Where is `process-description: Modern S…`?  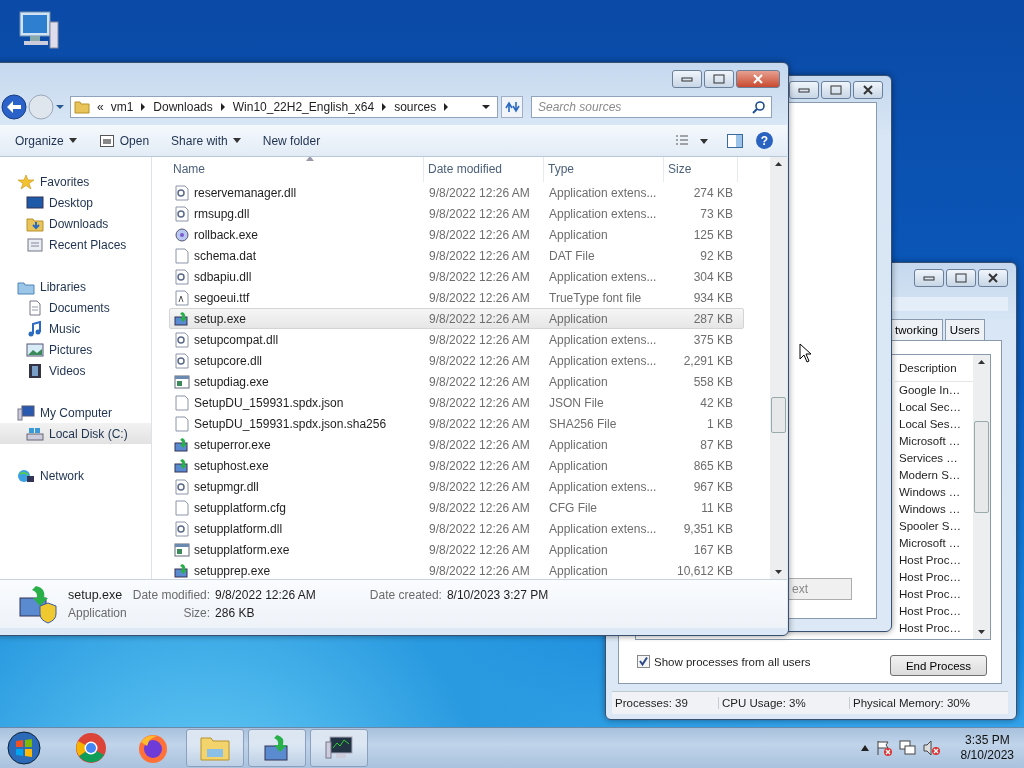
process-description: Modern S… is located at coordinates (934, 475).